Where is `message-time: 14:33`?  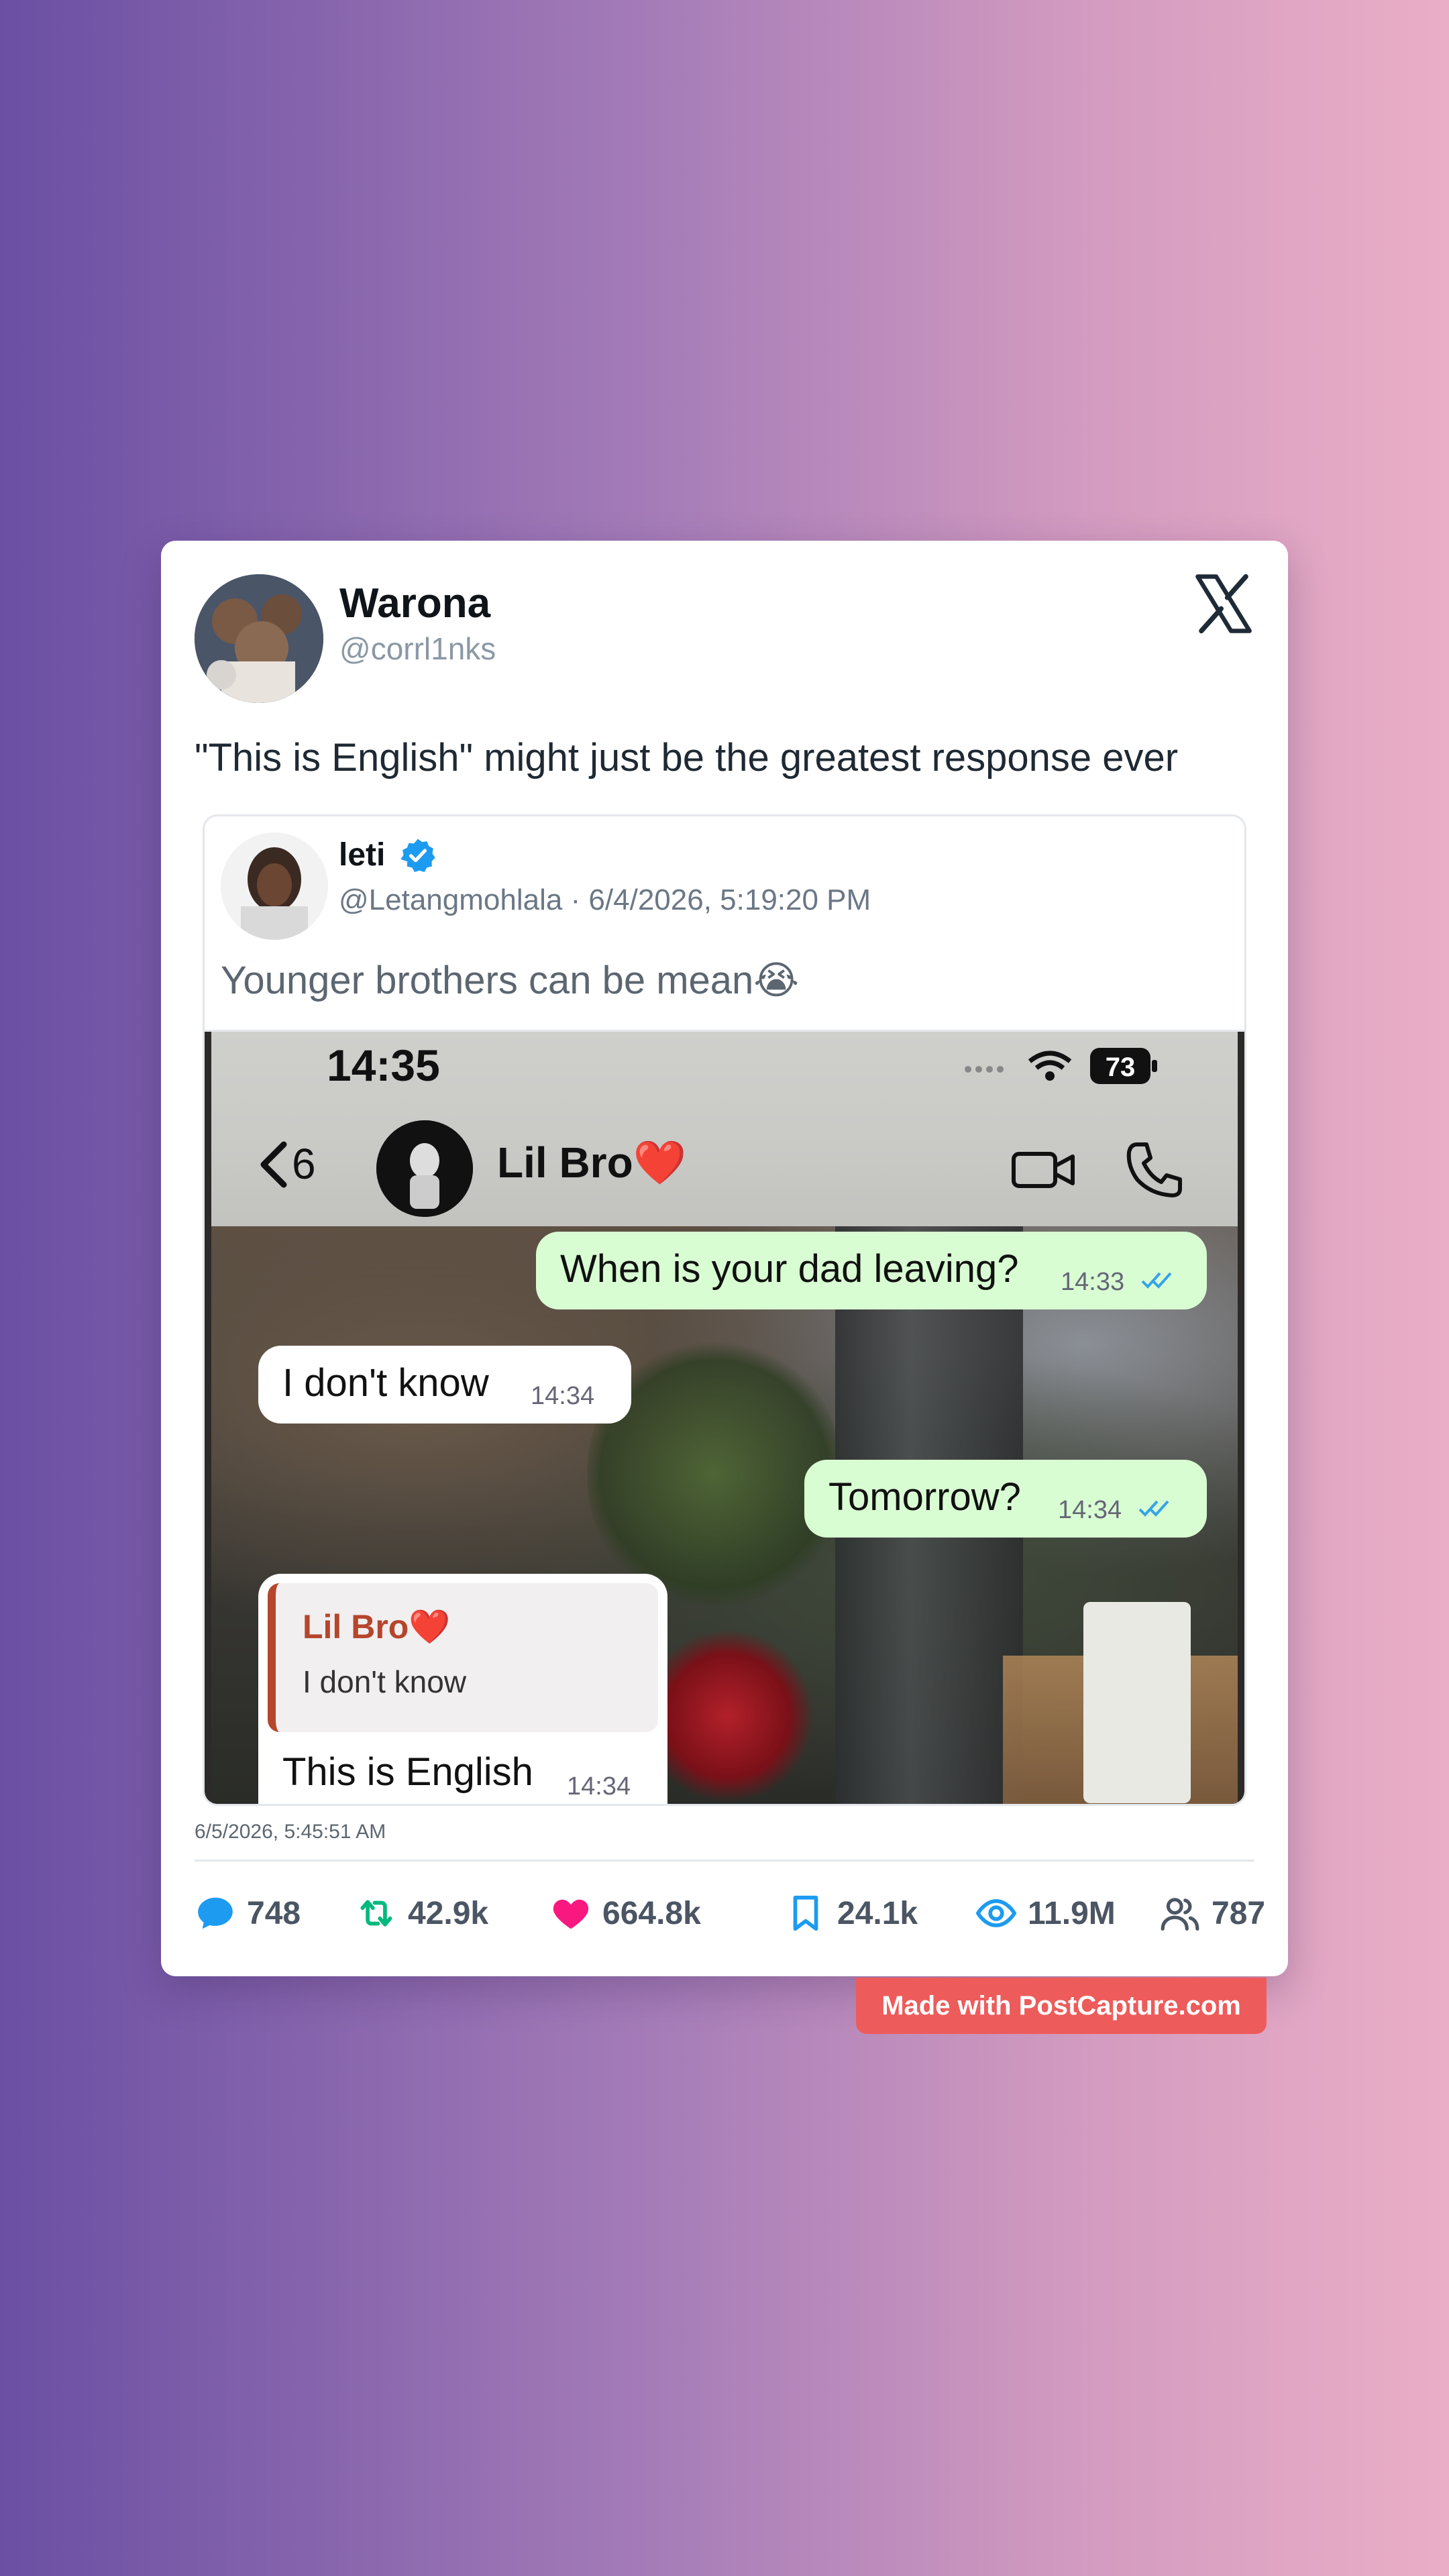 message-time: 14:33 is located at coordinates (1093, 1282).